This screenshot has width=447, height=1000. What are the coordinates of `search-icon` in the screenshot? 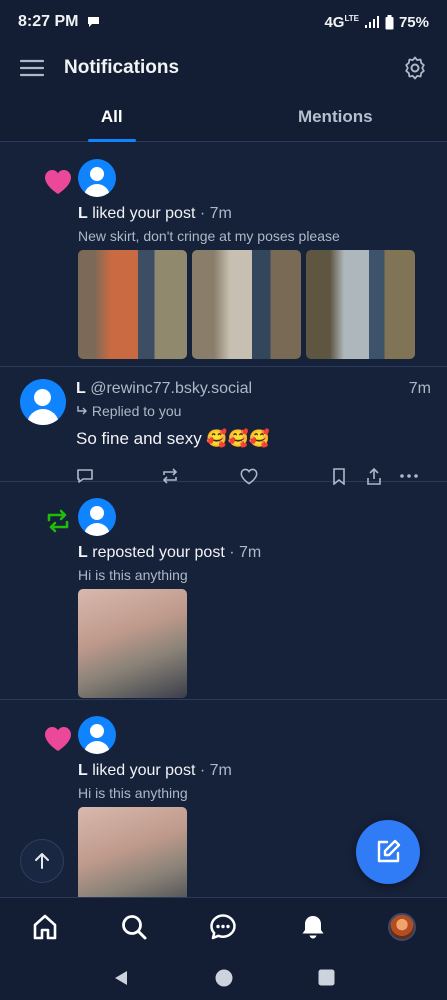 It's located at (134, 927).